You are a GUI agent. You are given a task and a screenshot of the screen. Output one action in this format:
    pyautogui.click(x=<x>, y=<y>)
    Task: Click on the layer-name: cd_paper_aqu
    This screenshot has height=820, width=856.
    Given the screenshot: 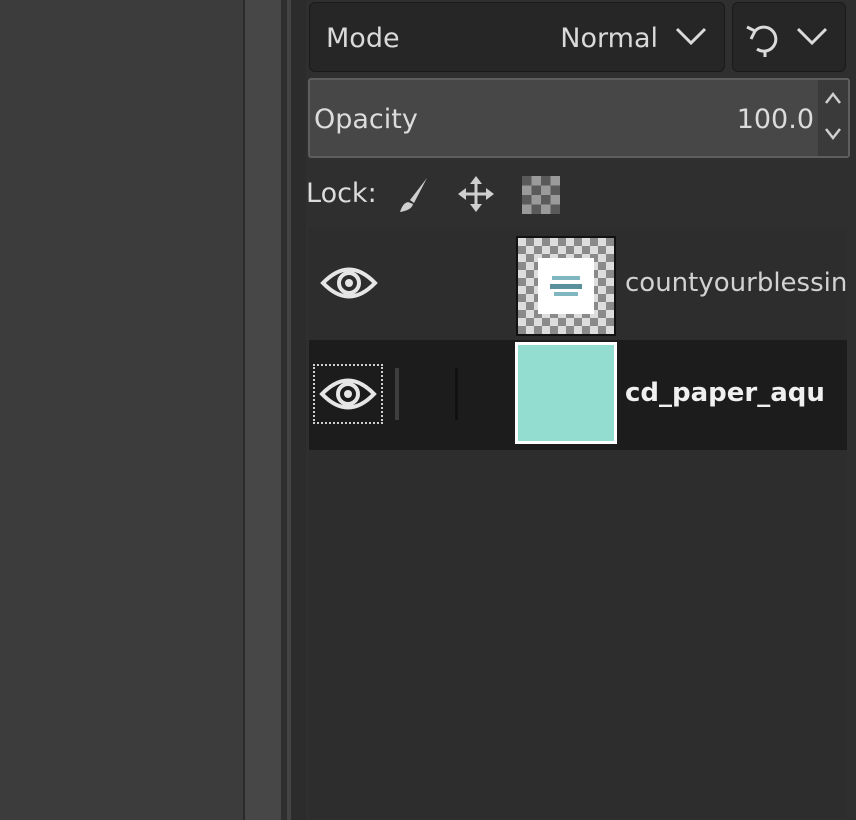 What is the action you would take?
    pyautogui.click(x=725, y=393)
    